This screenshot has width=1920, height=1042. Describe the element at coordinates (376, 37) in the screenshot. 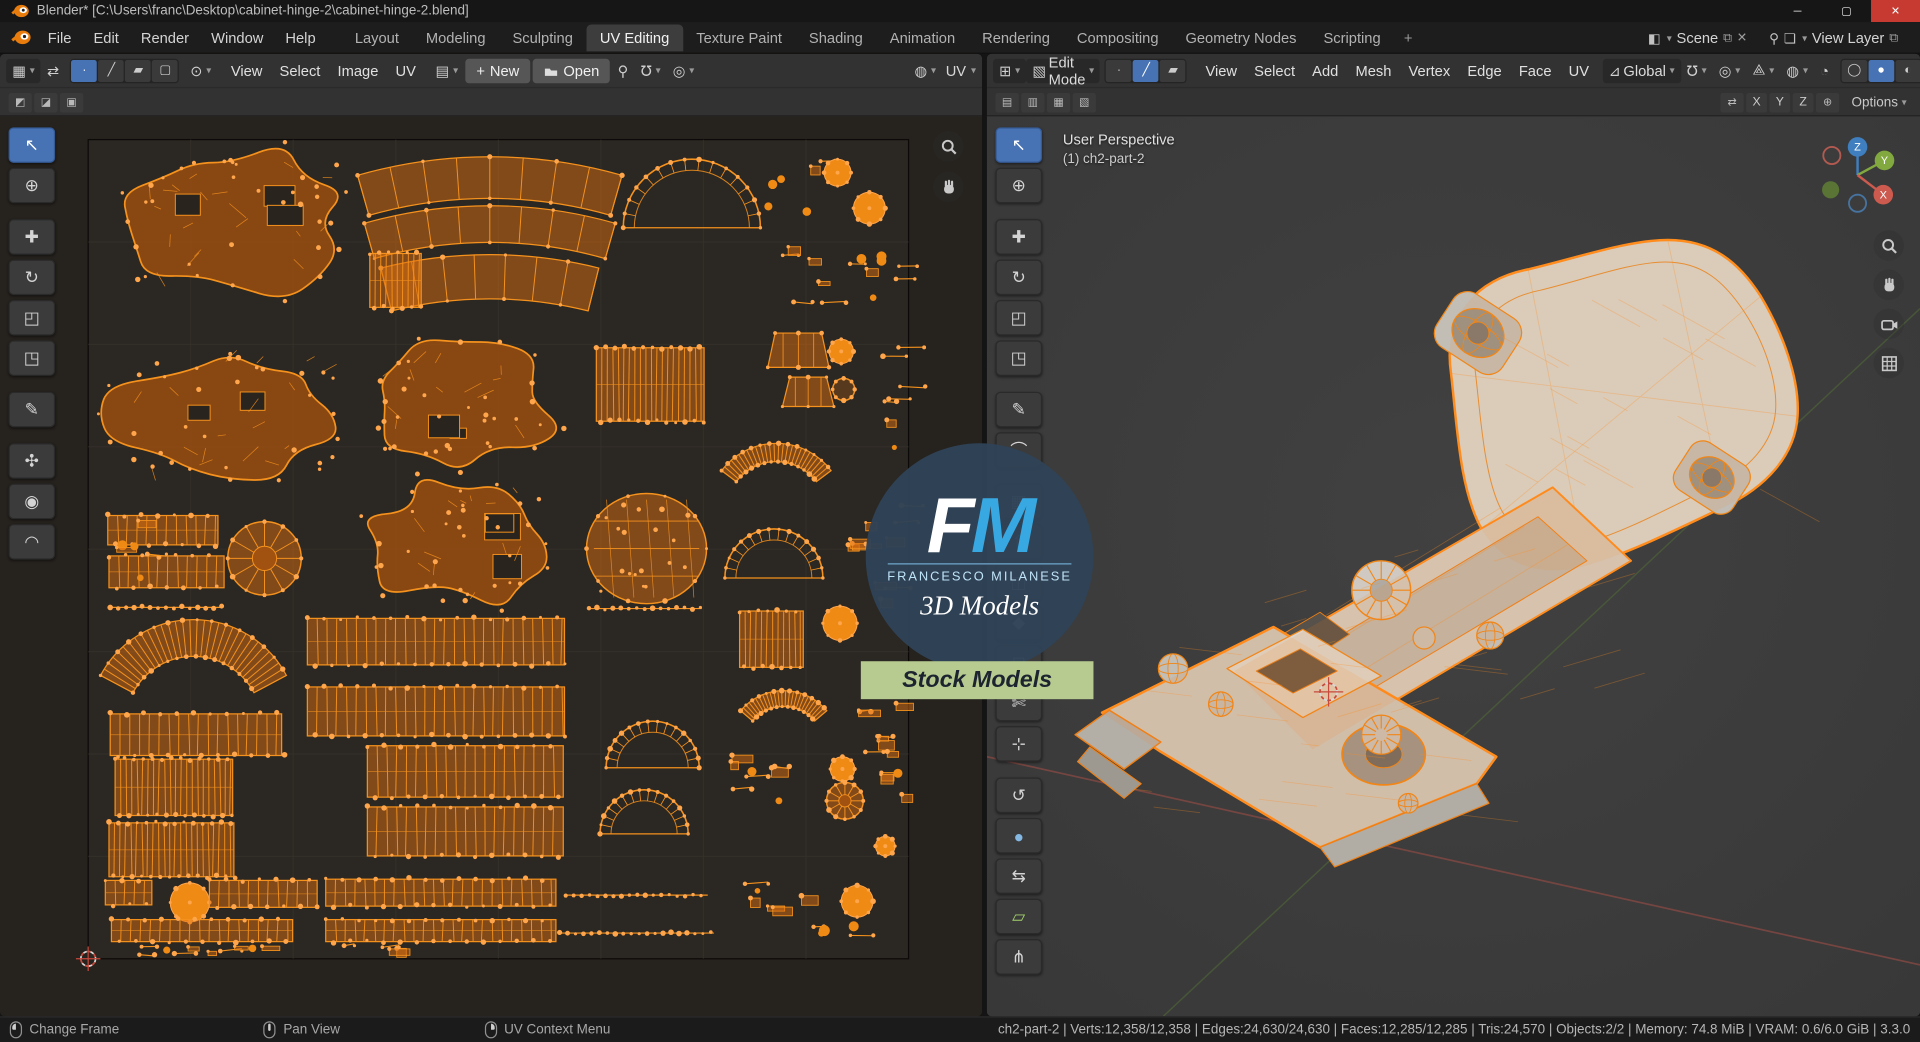

I see `workspace-tab-layout: Layout` at that location.